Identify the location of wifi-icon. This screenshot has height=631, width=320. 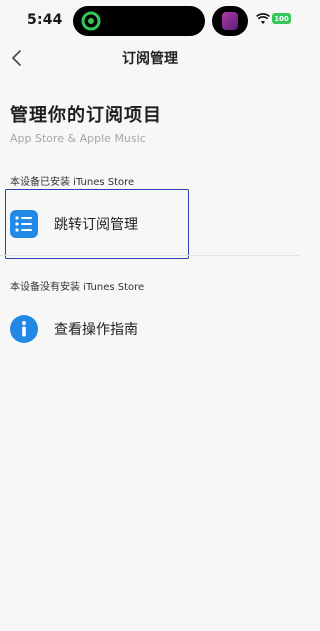
(263, 18).